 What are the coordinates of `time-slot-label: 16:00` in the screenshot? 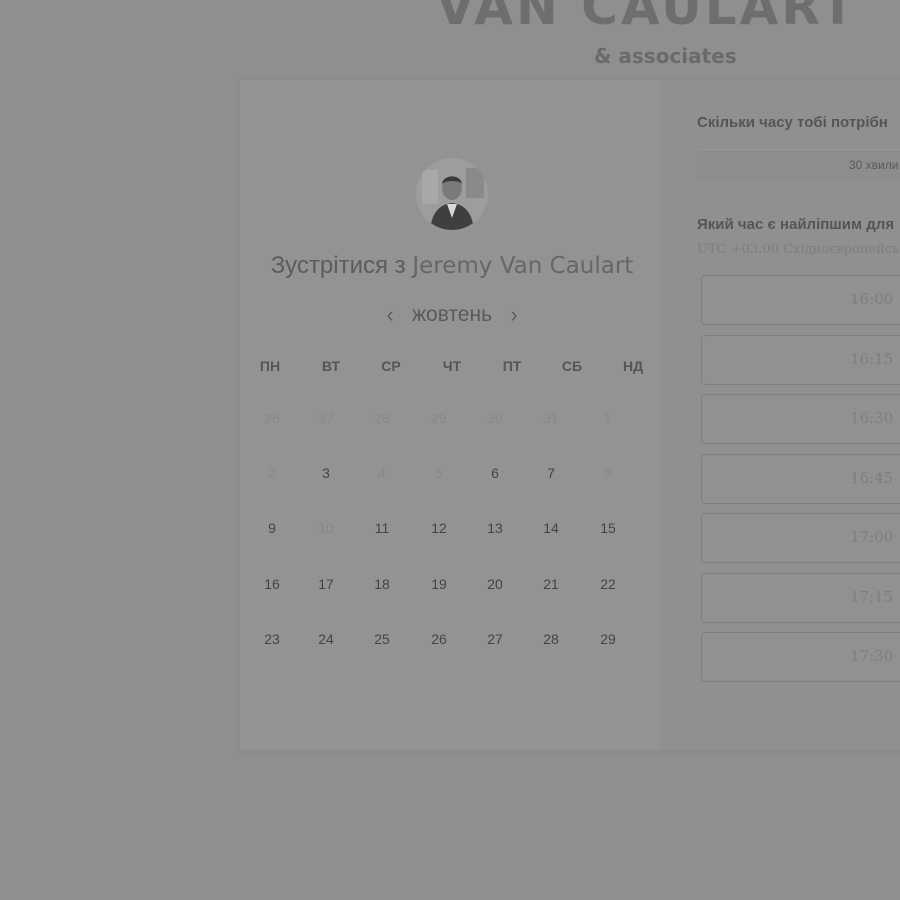 It's located at (872, 299).